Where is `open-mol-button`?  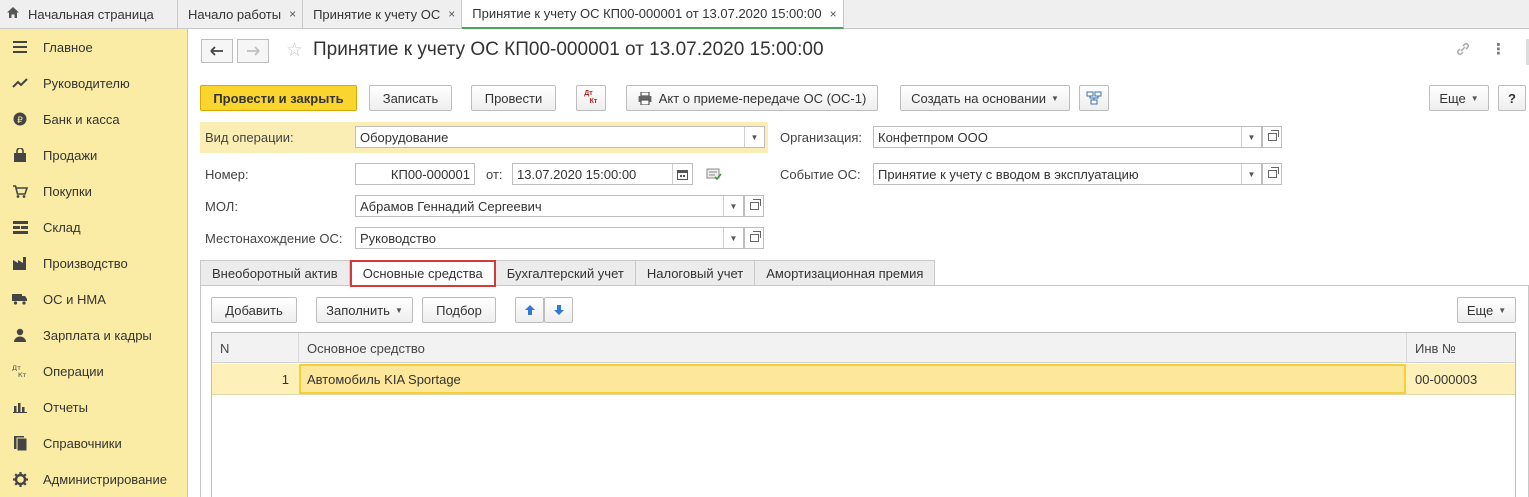 open-mol-button is located at coordinates (754, 206).